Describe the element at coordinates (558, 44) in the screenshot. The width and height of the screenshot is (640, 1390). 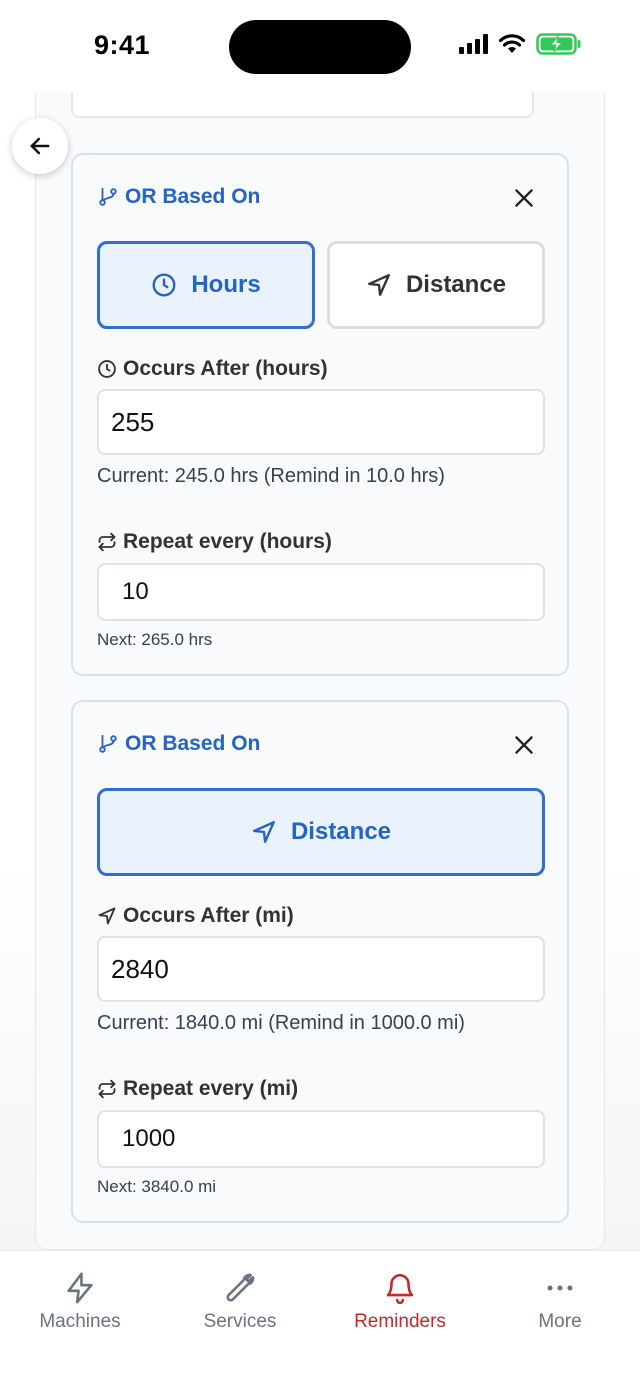
I see `battery-charging-icon` at that location.